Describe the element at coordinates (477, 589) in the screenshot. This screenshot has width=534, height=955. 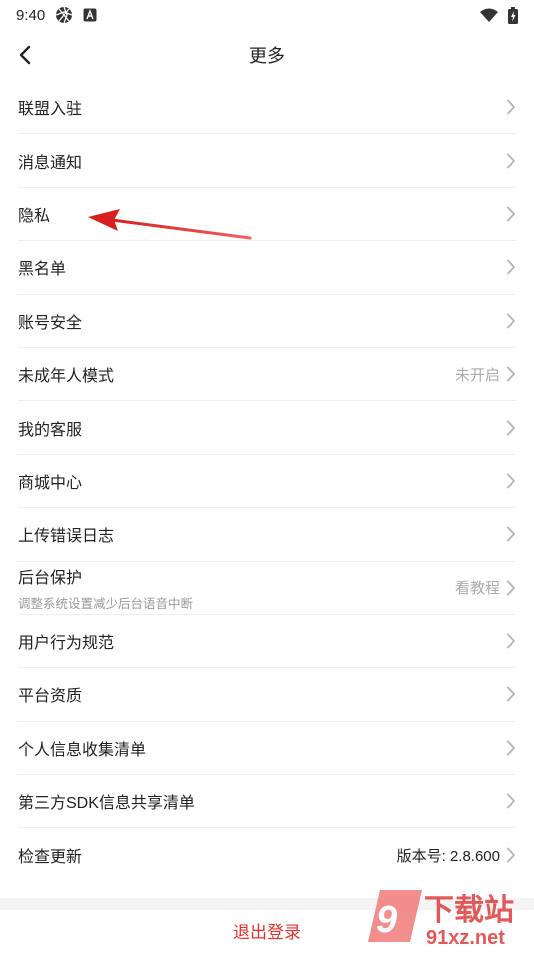
I see `menu-item-value: 看教程` at that location.